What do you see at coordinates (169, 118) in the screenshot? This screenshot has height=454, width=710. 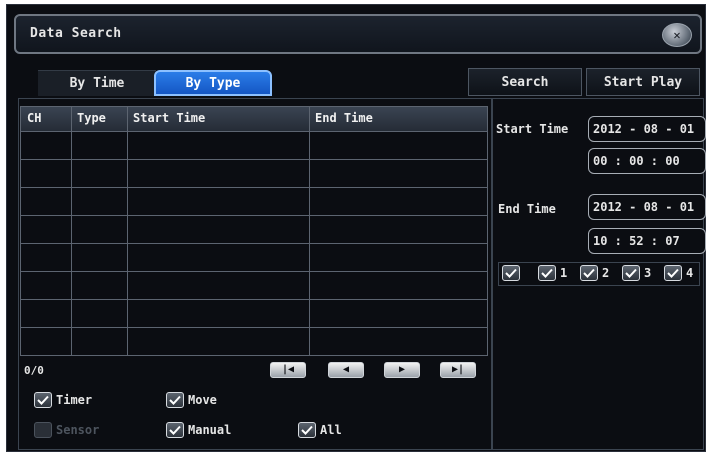 I see `column-header-start-time: Start Time` at bounding box center [169, 118].